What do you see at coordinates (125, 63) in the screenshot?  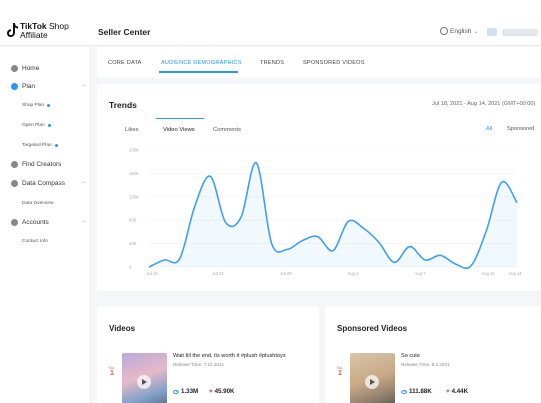 I see `tab-core-data: CORE DATA` at bounding box center [125, 63].